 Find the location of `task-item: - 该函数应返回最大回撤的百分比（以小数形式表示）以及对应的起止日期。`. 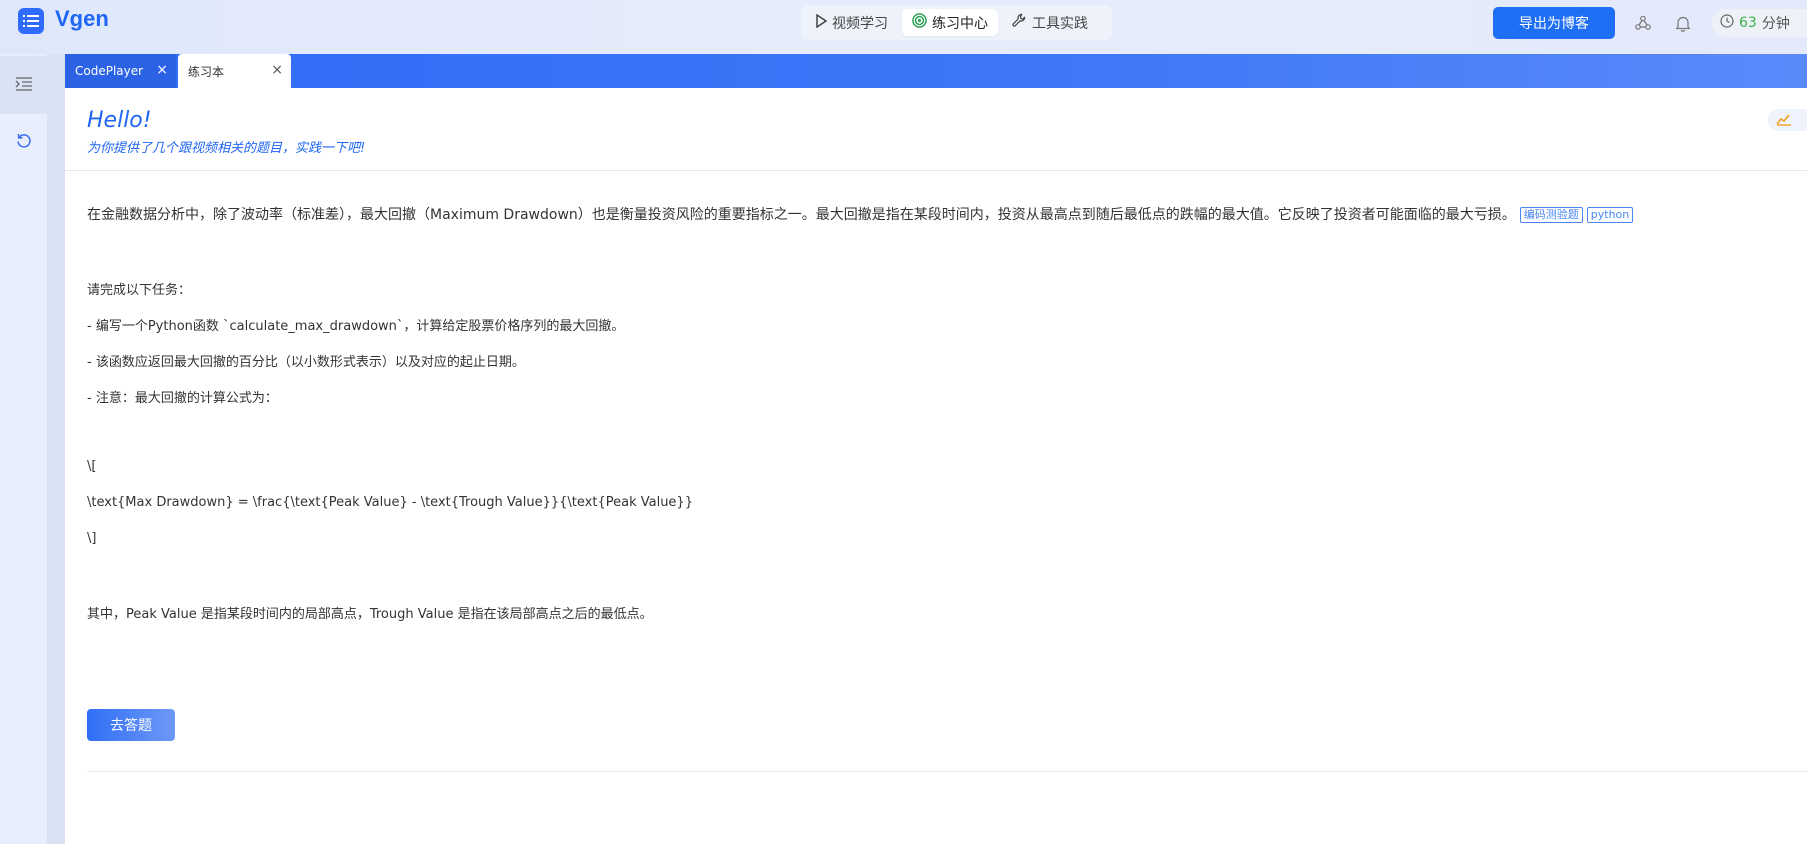

task-item: - 该函数应返回最大回撤的百分比（以小数形式表示）以及对应的起止日期。 is located at coordinates (306, 362).